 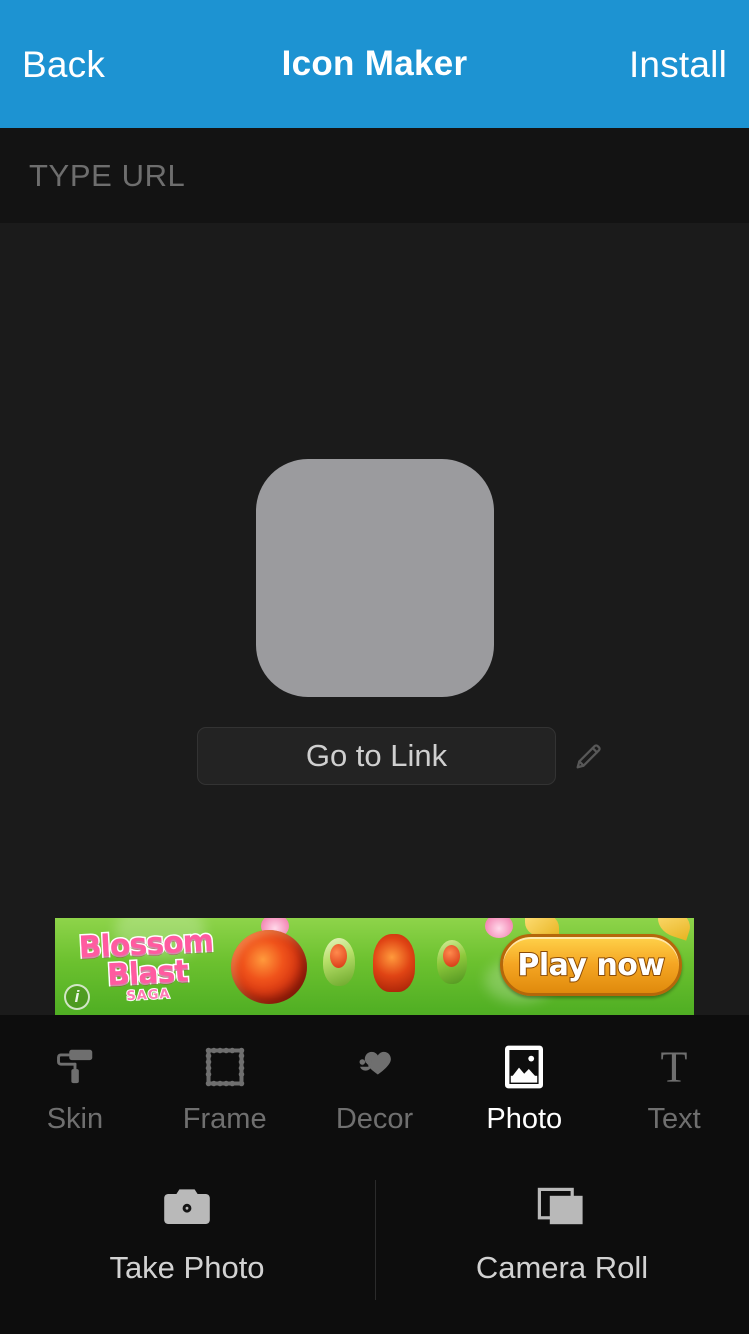 What do you see at coordinates (374, 1119) in the screenshot?
I see `tab-decor-label: Decor` at bounding box center [374, 1119].